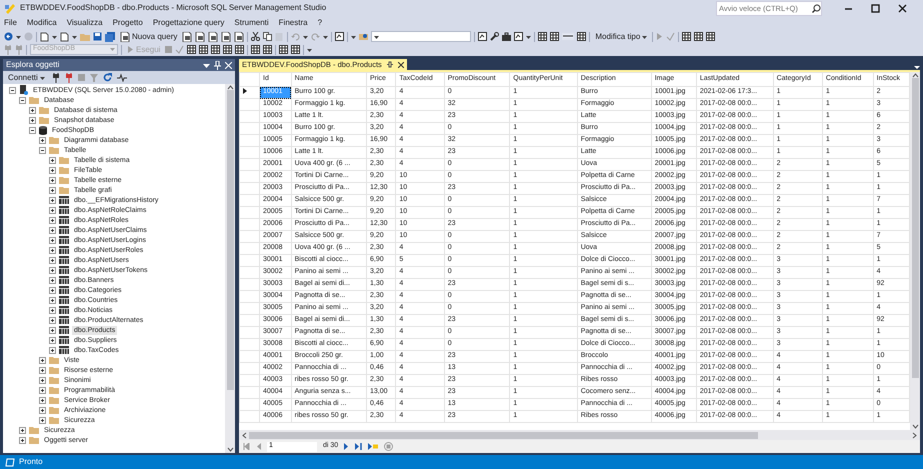 This screenshot has width=923, height=469. I want to click on menu-item: Progetto, so click(127, 23).